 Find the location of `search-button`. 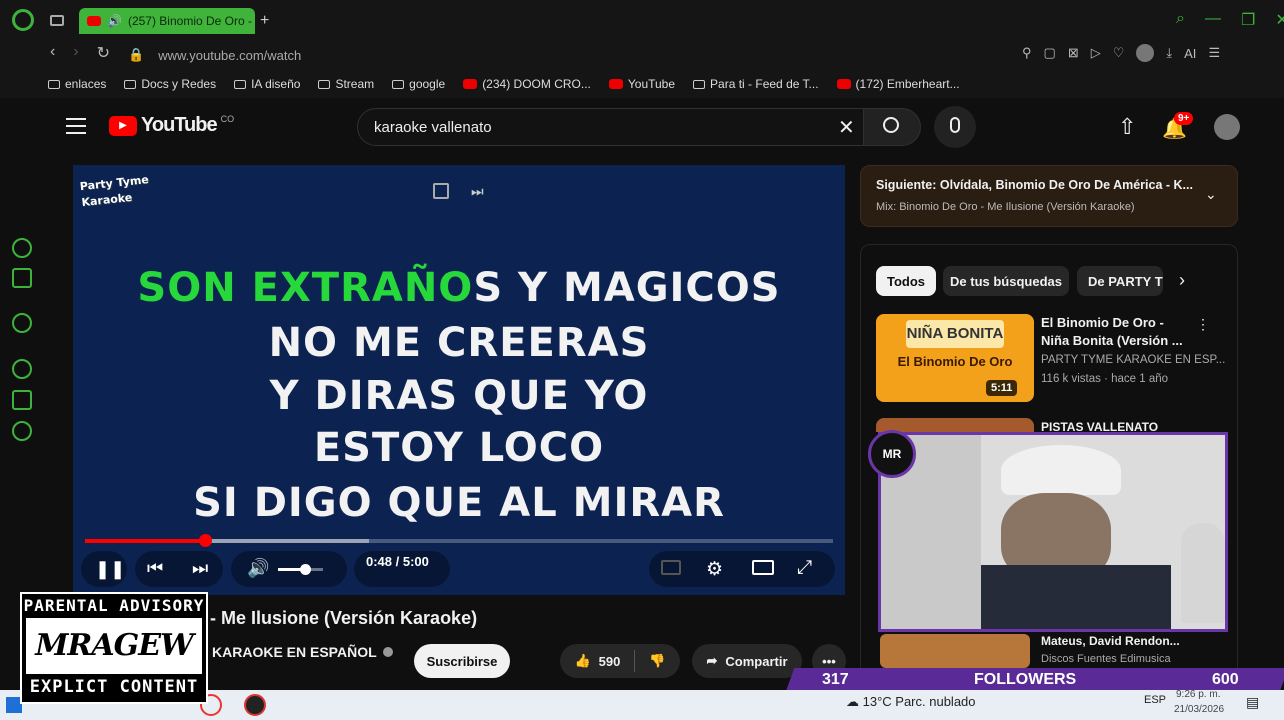

search-button is located at coordinates (892, 127).